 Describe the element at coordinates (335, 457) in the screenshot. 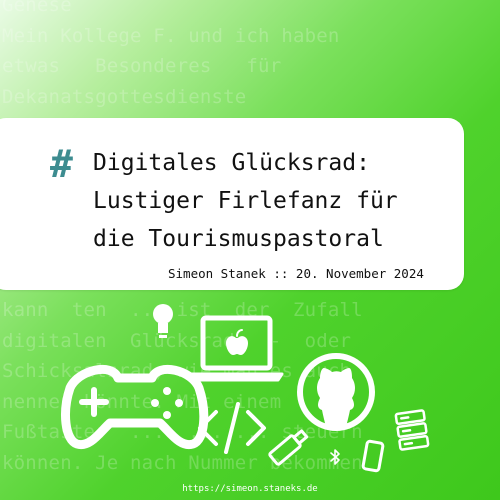

I see `bluetooth-icon` at that location.